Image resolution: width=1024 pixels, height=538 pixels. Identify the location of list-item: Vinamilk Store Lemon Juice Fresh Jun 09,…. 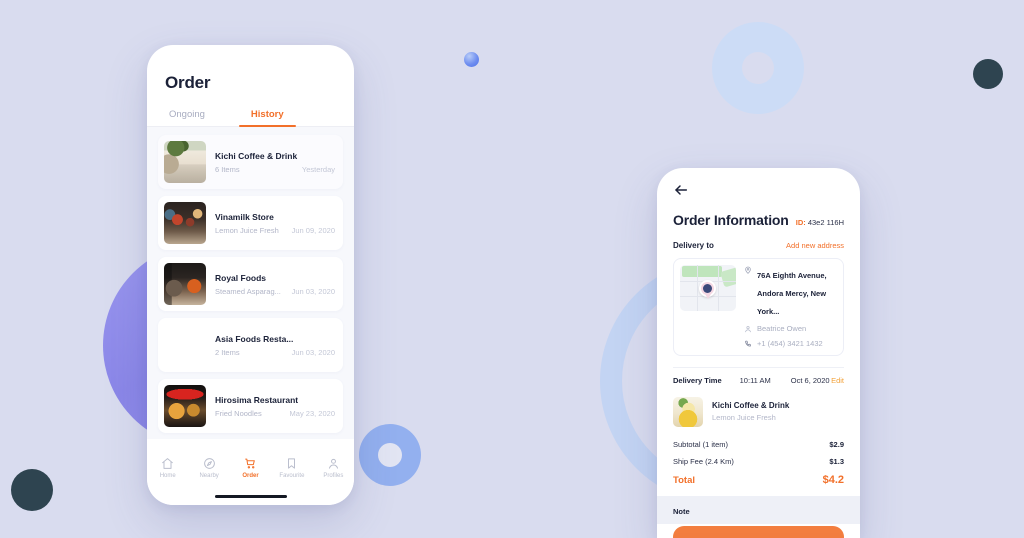
(250, 223).